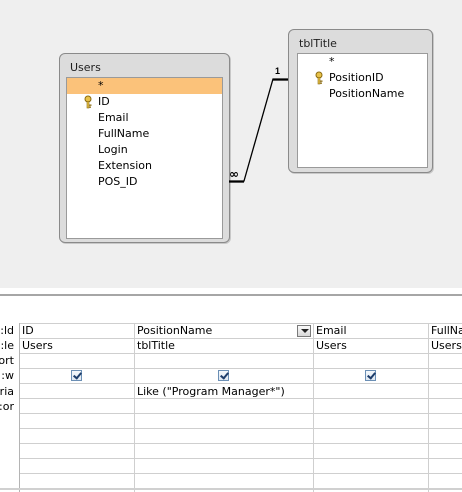 This screenshot has height=492, width=462. I want to click on field-dropdown-button, so click(304, 331).